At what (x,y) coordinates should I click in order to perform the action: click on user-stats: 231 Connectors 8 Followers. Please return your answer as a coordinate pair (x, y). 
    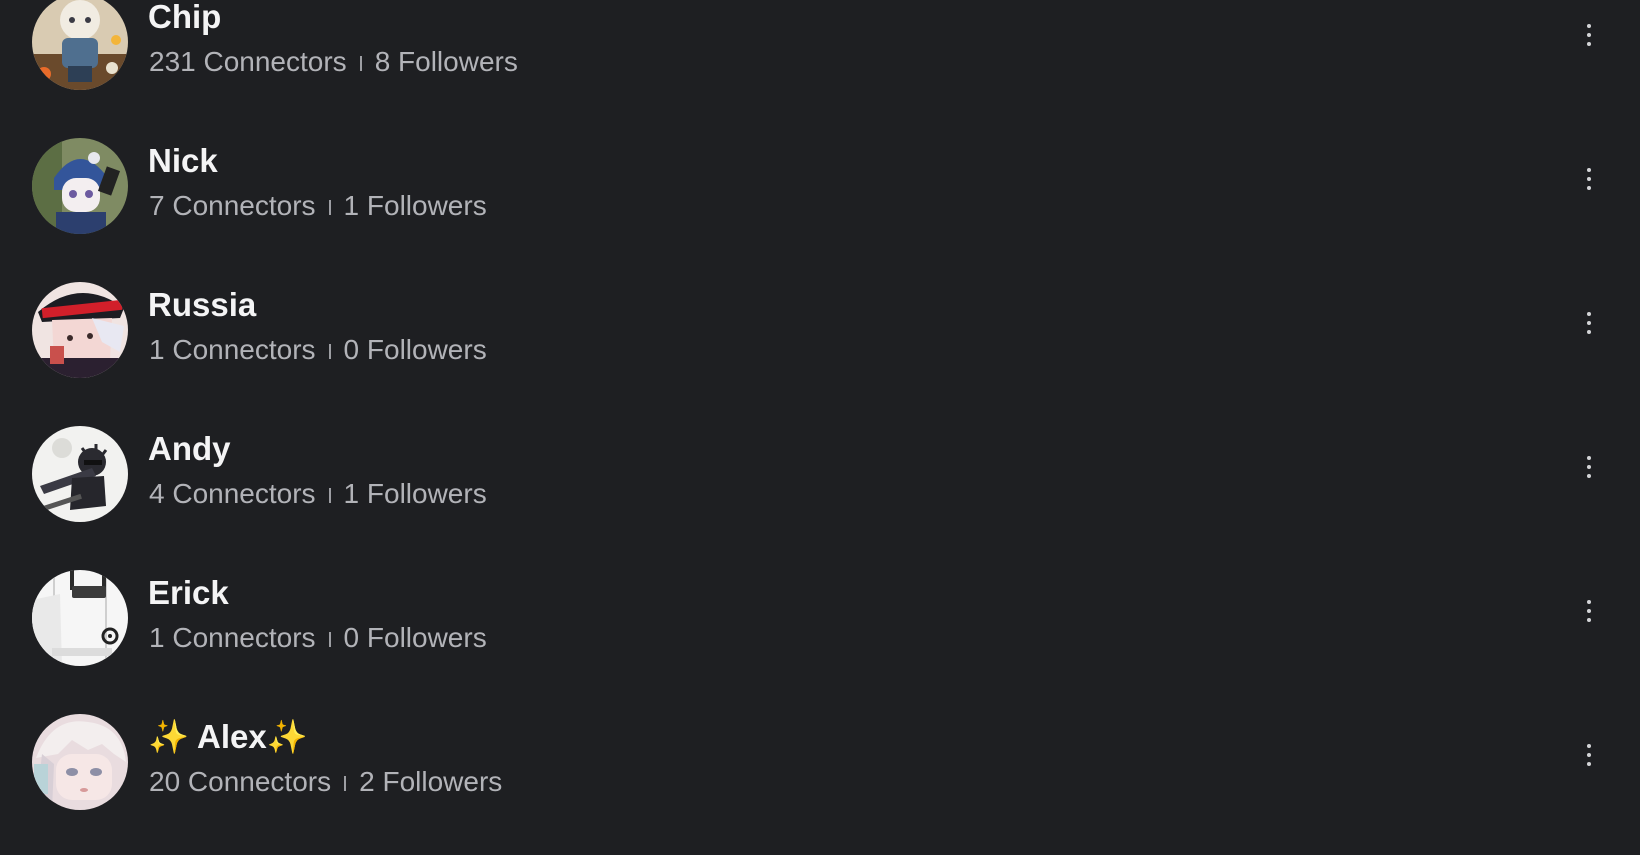
    Looking at the image, I should click on (333, 62).